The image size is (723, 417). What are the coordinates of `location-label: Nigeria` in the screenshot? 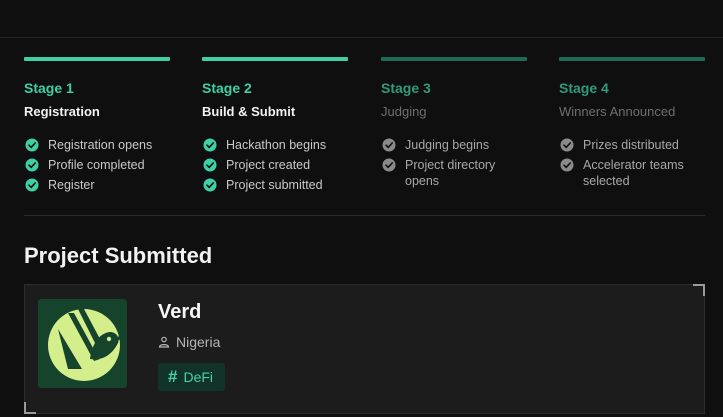 It's located at (198, 342).